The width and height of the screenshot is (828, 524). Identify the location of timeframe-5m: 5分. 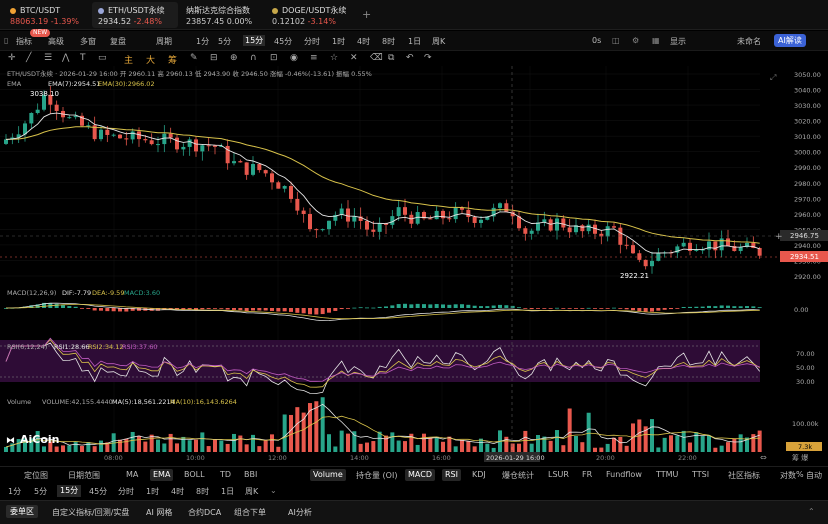
(224, 41).